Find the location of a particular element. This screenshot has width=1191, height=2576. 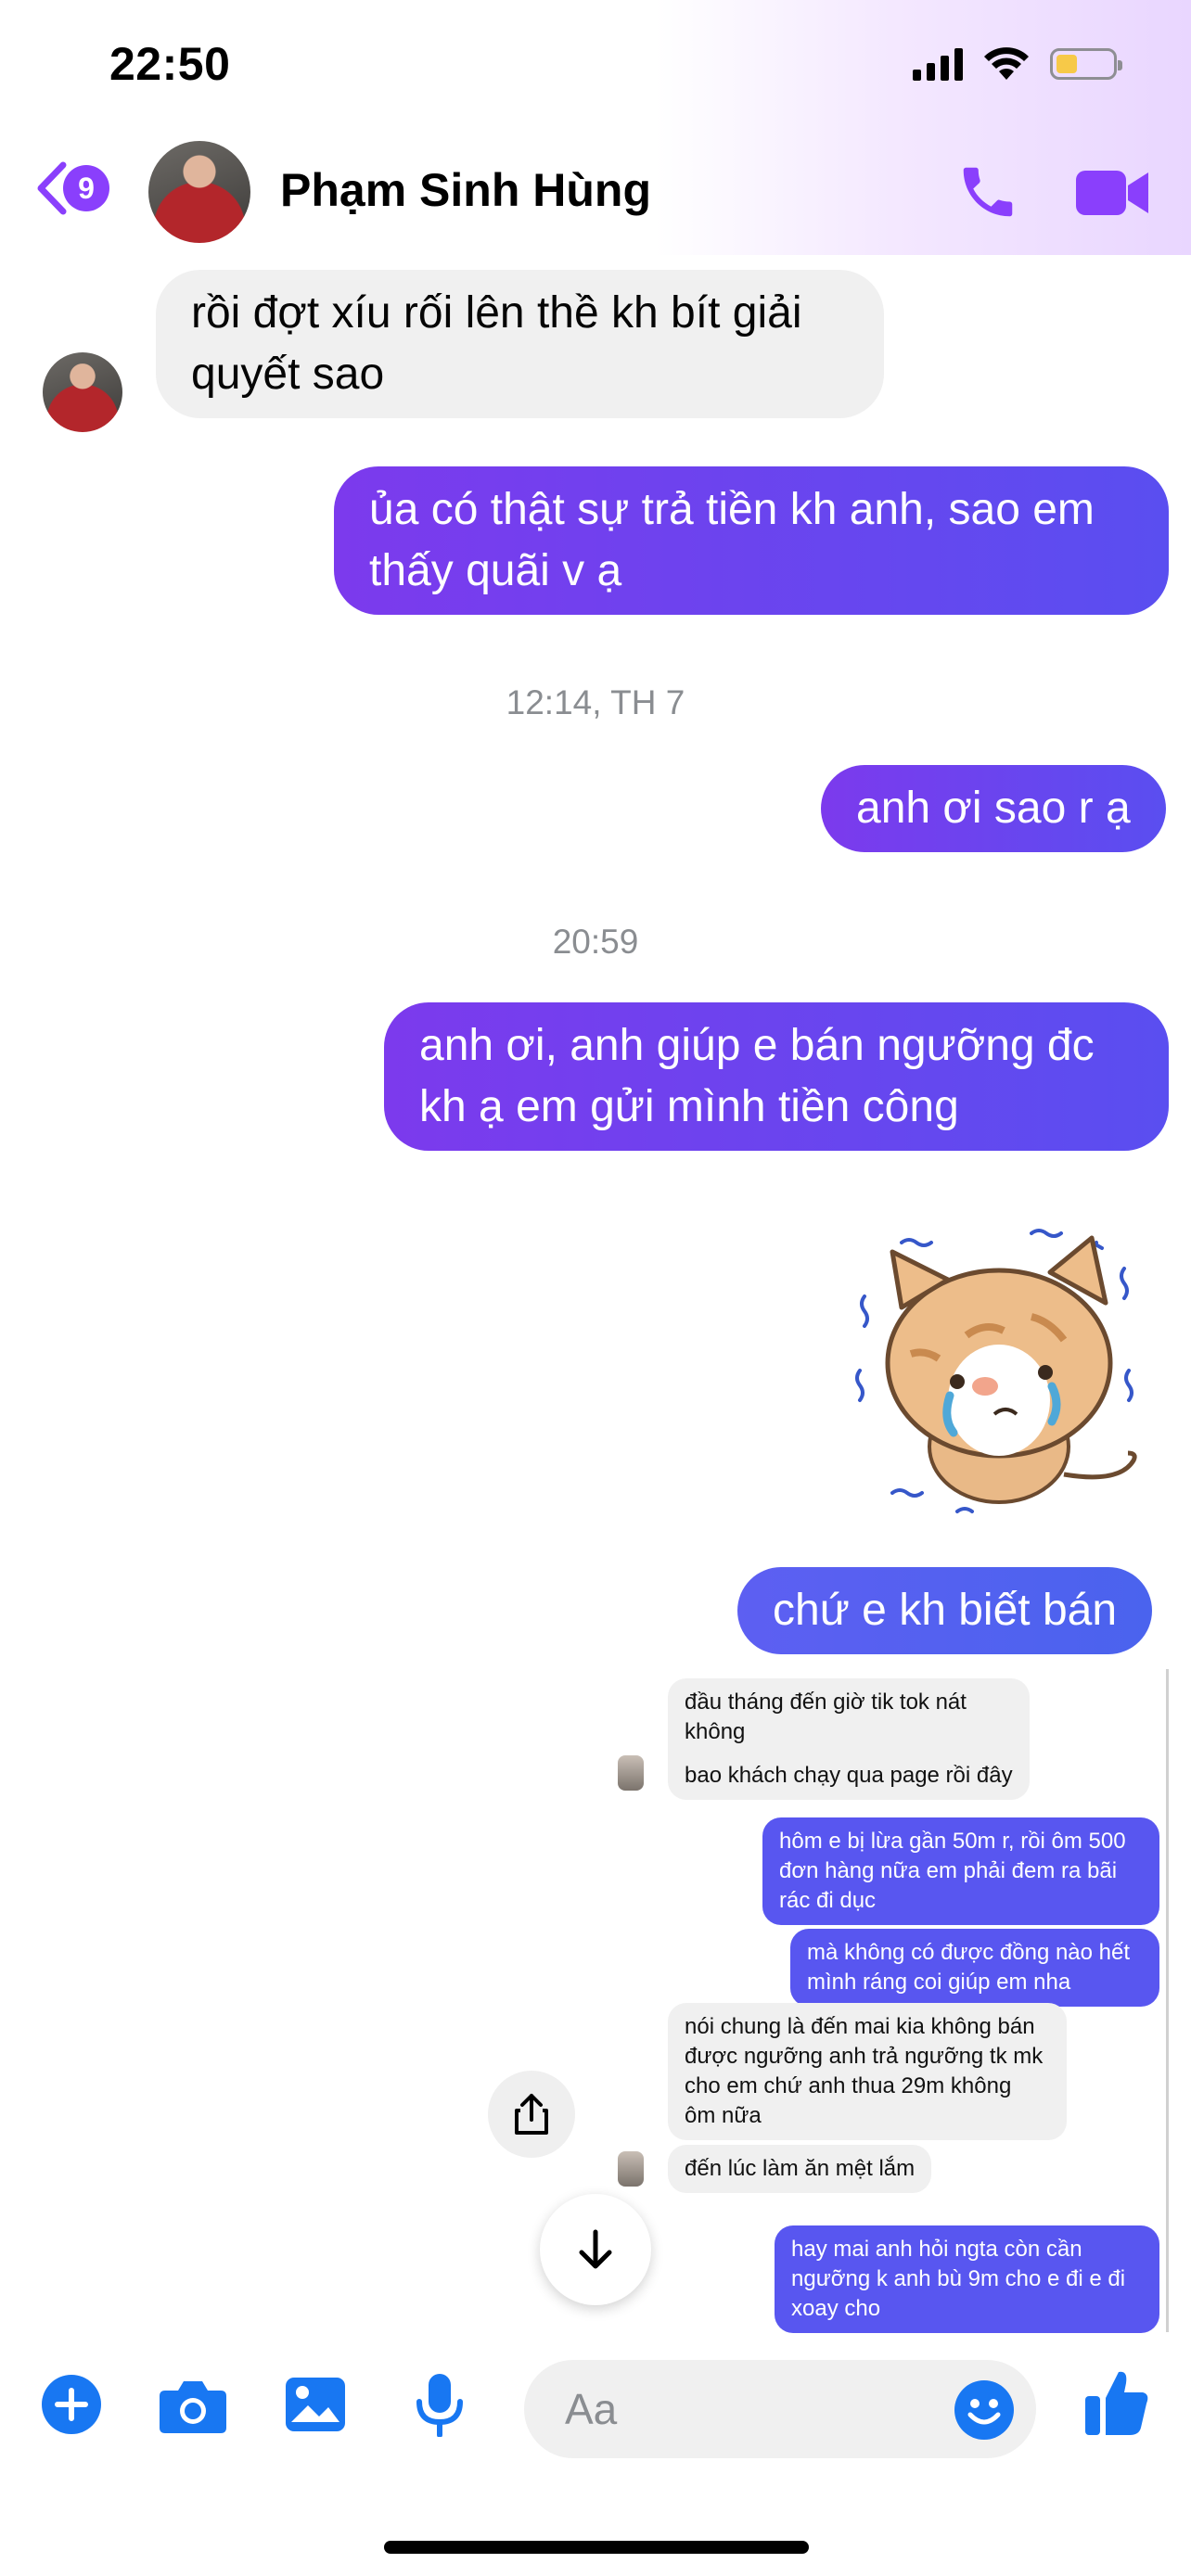

unread-badge: 9 is located at coordinates (86, 188).